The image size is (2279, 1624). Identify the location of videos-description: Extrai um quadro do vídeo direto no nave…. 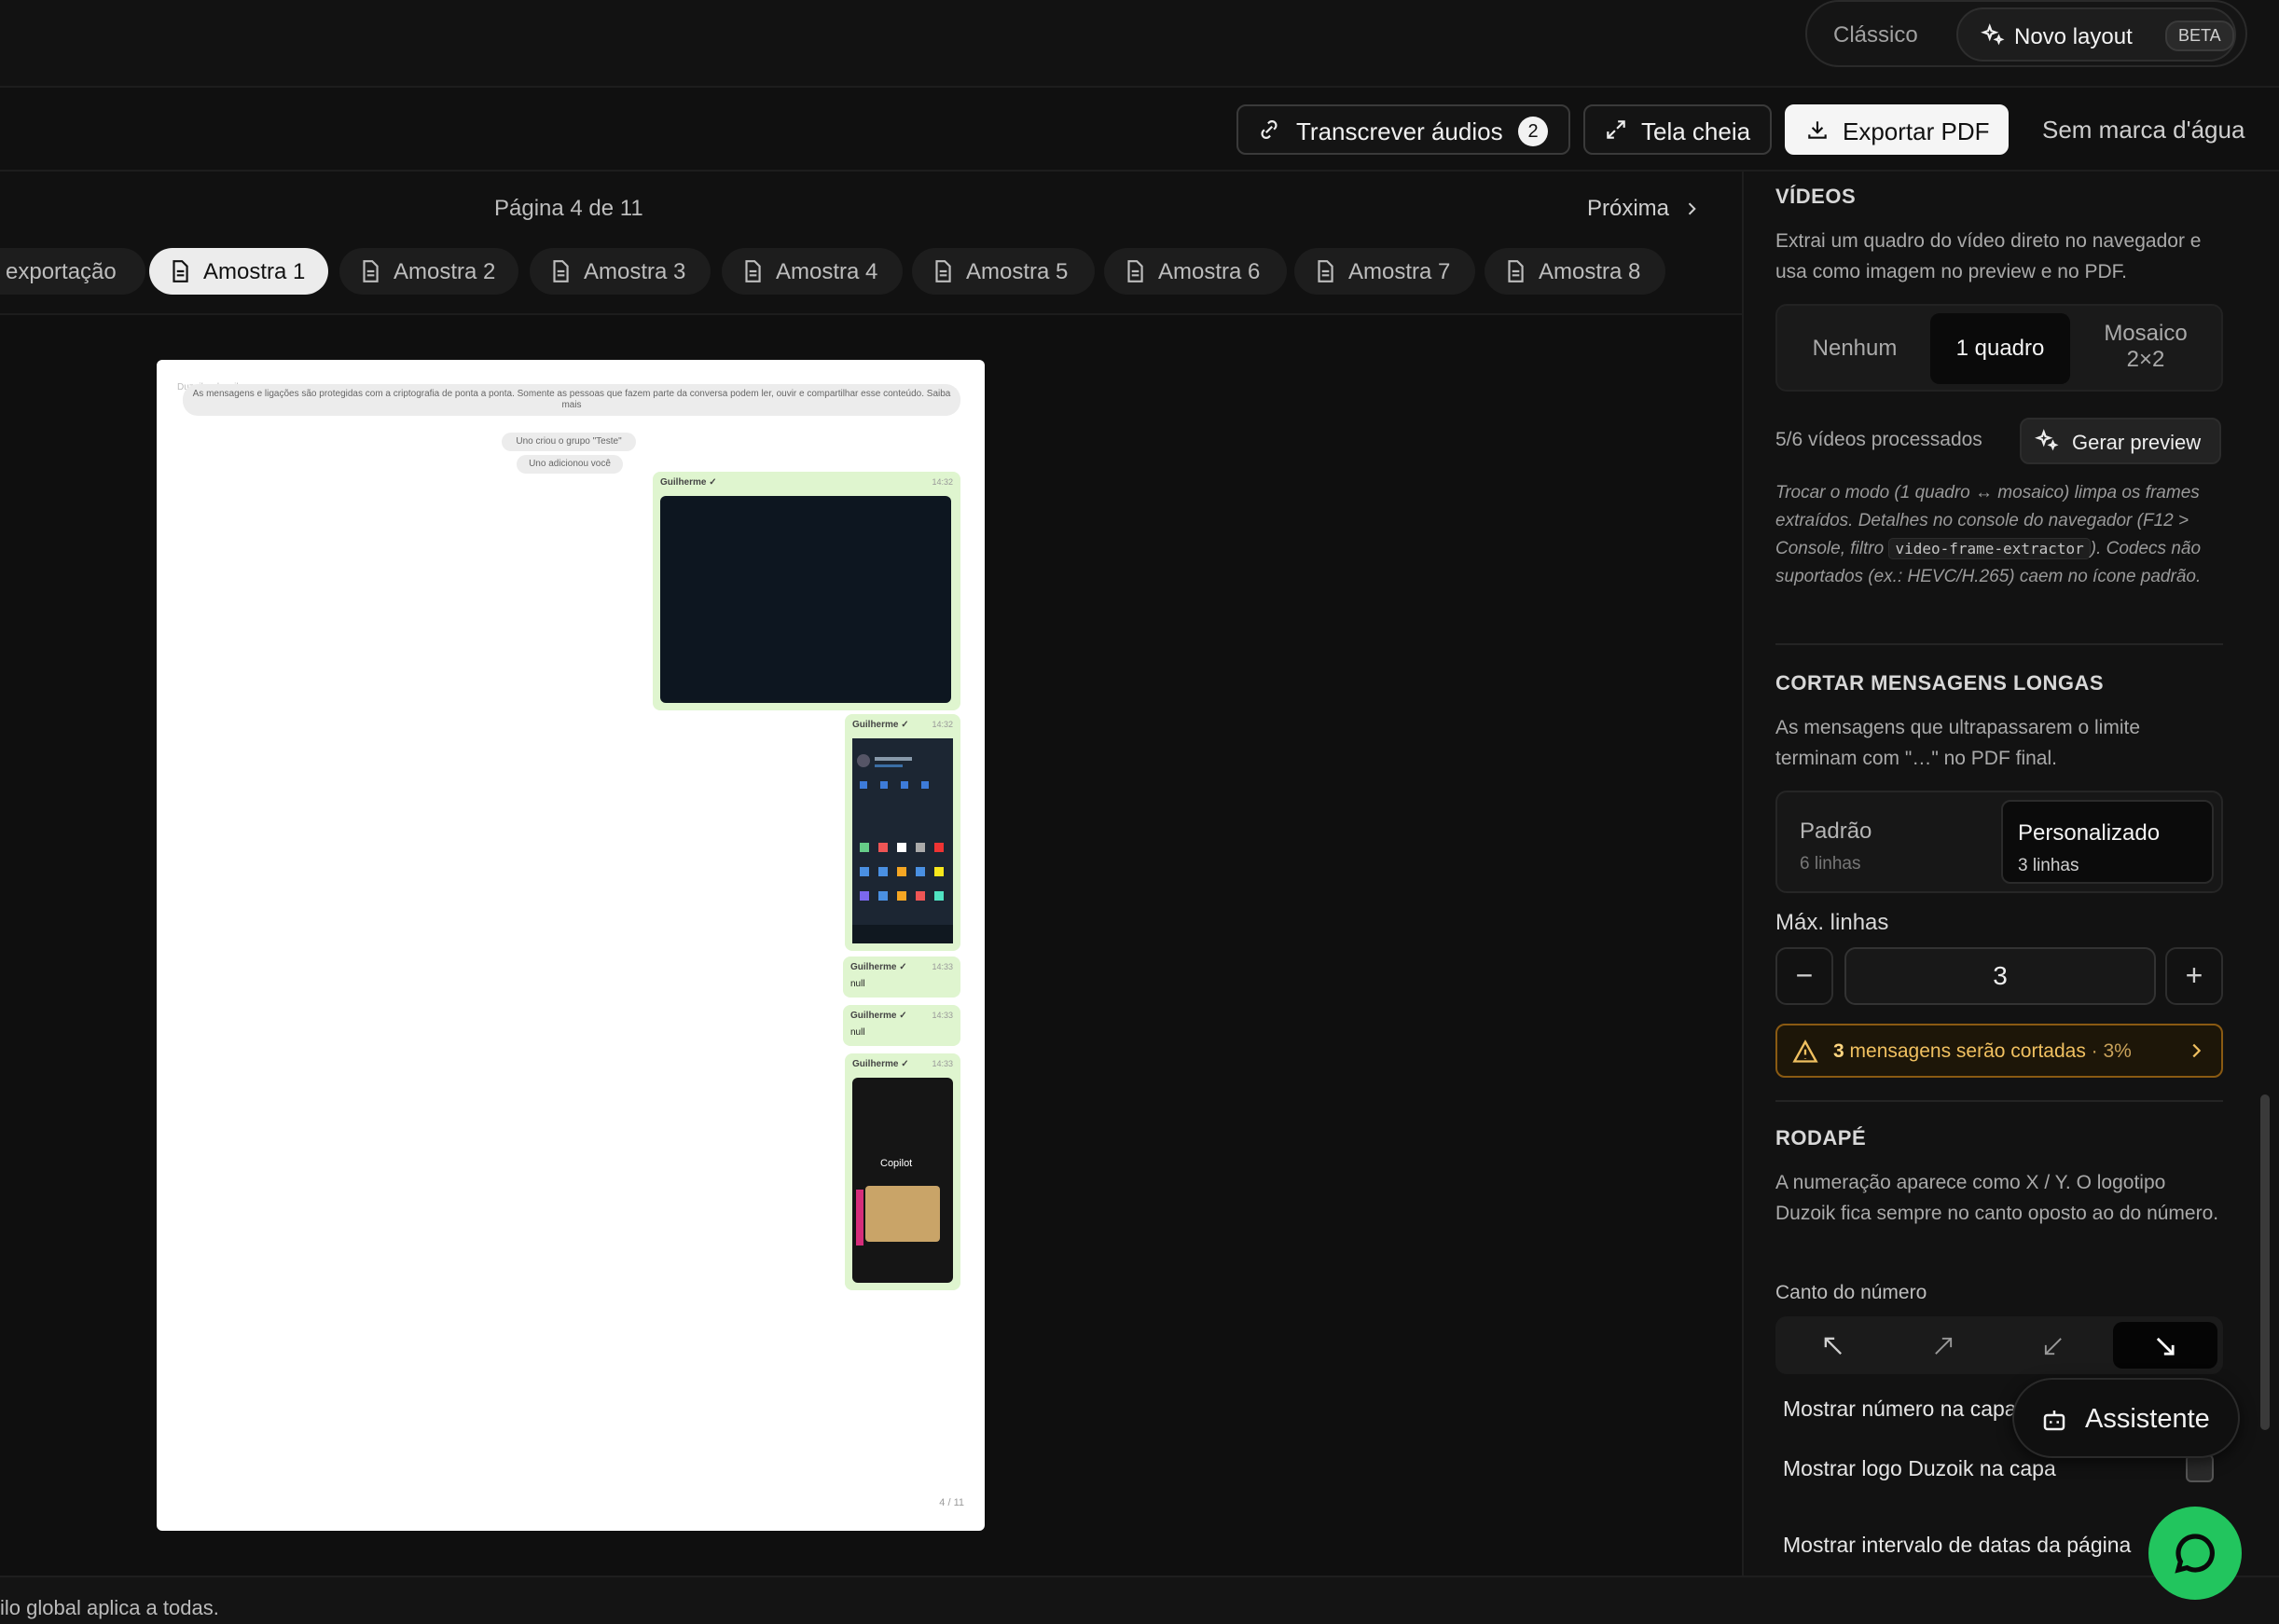
(1988, 256).